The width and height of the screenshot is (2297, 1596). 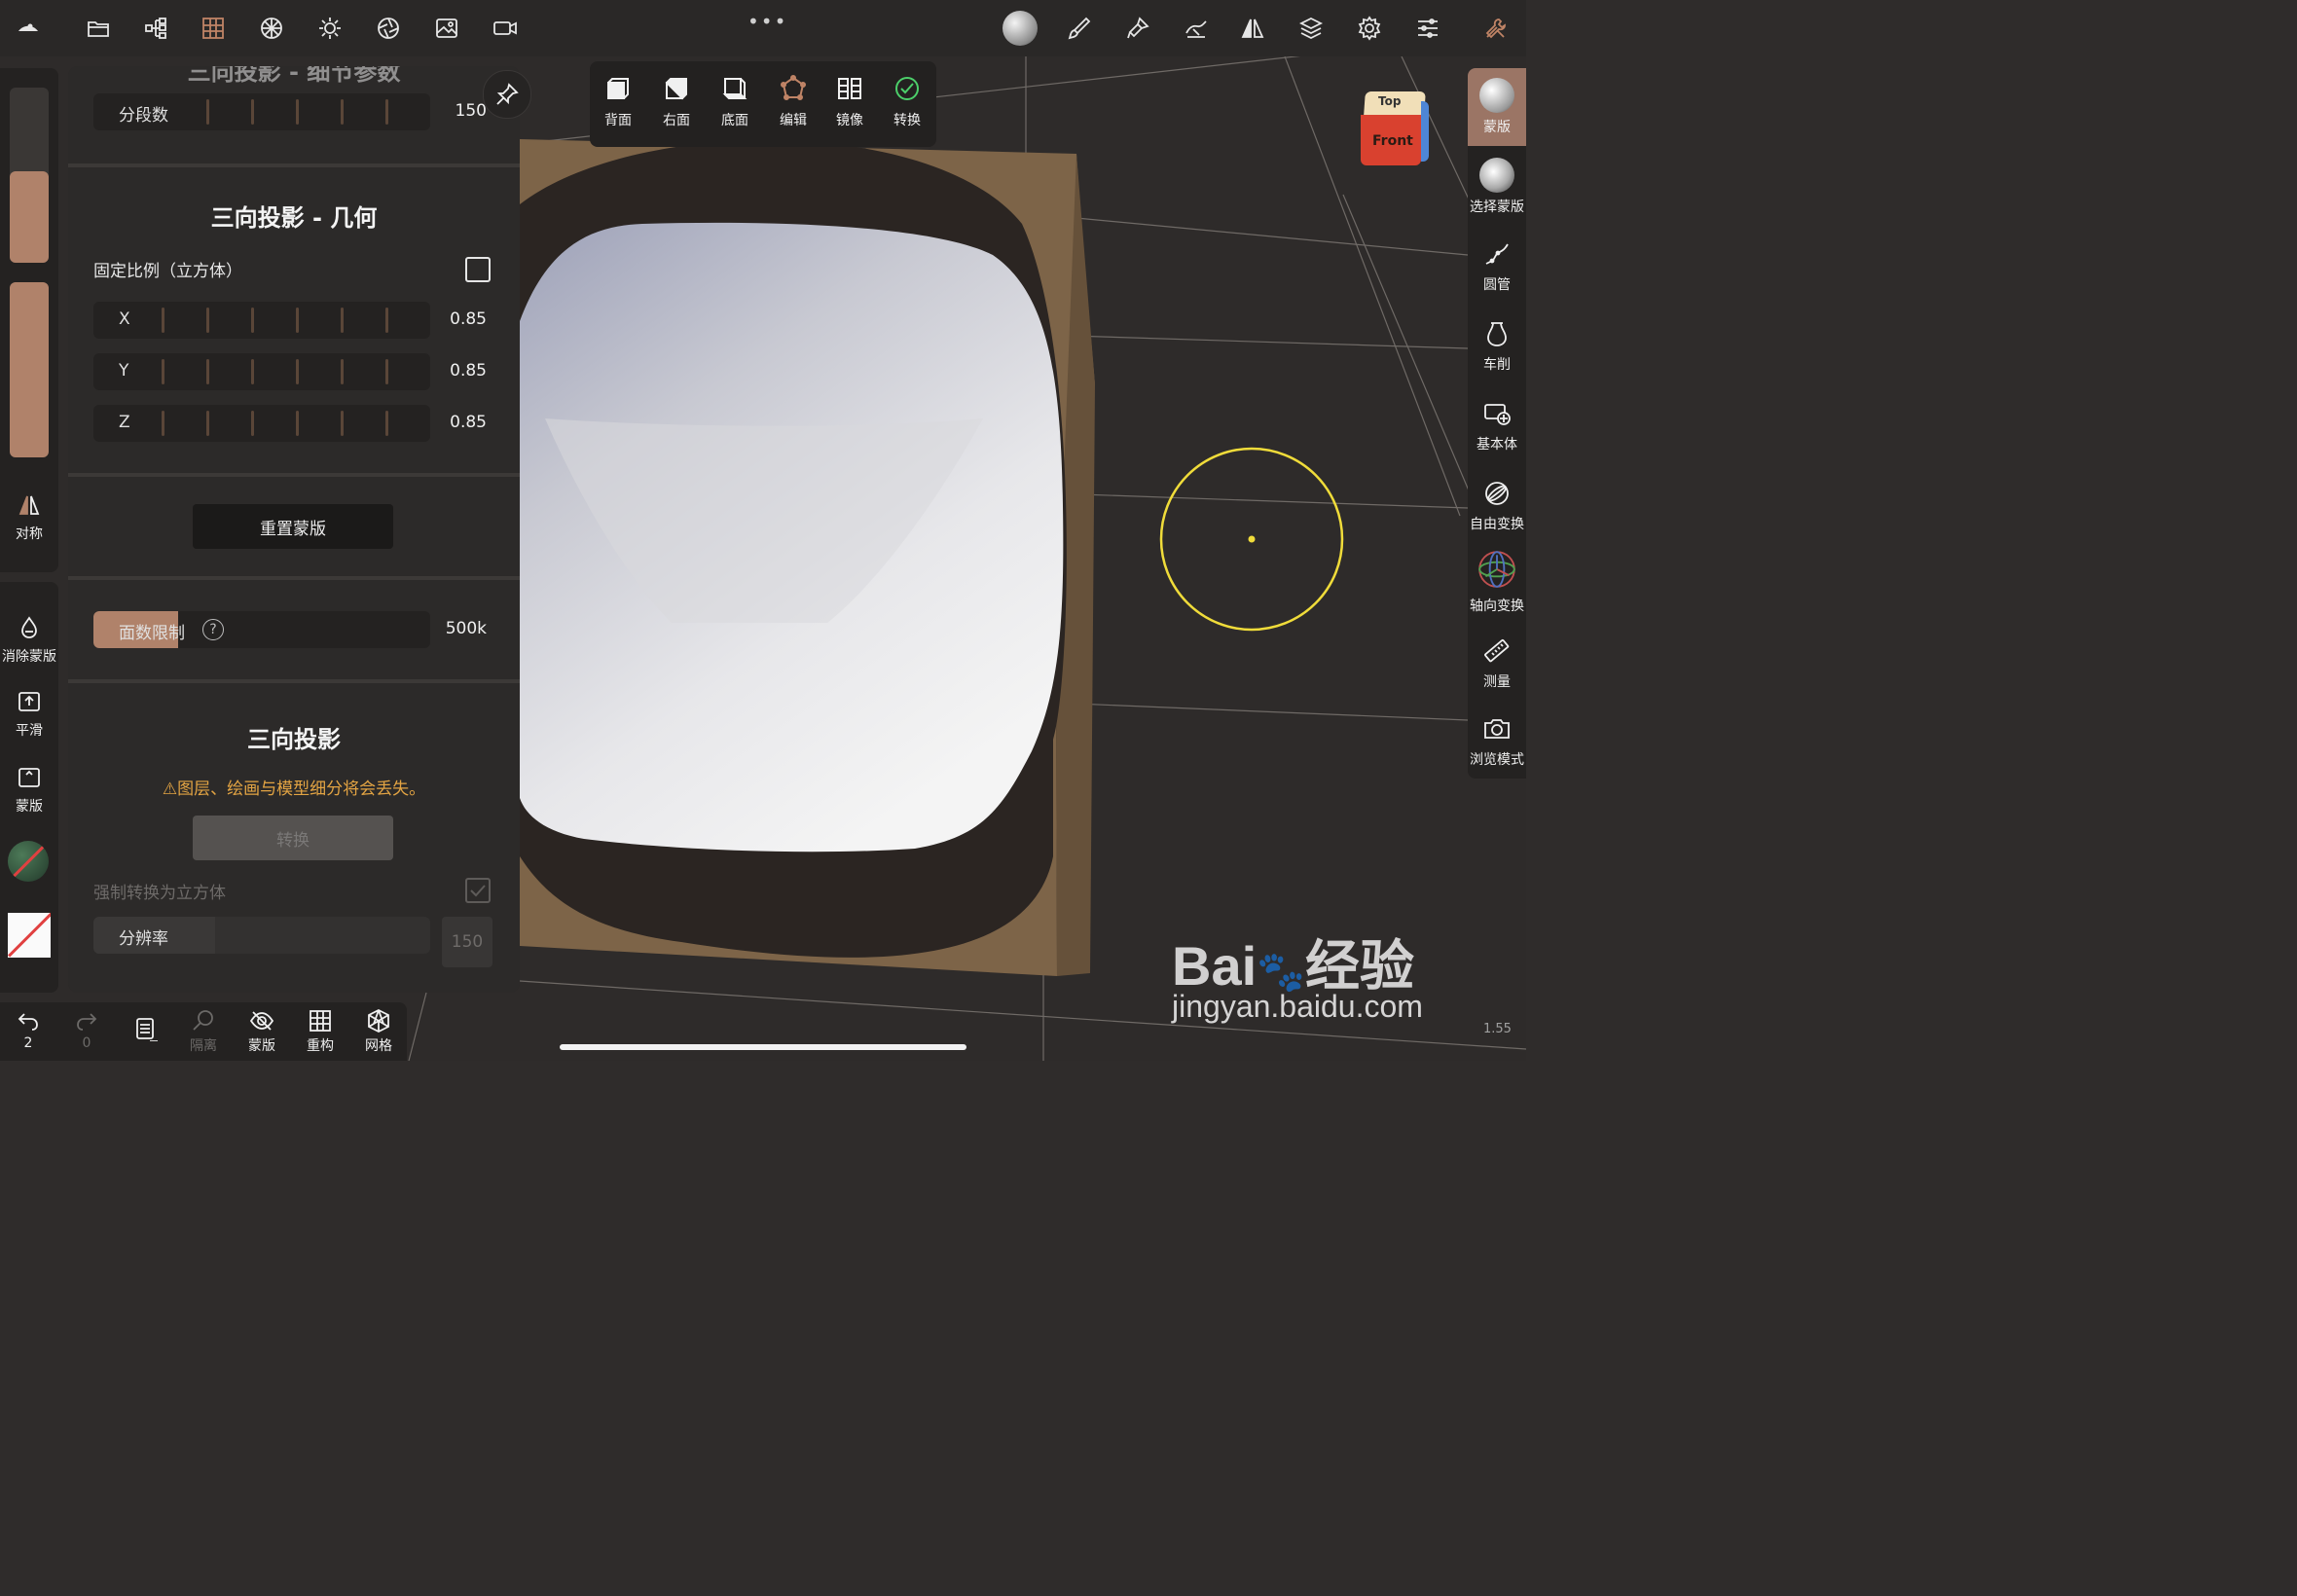 What do you see at coordinates (86, 1029) in the screenshot?
I see `redo-button: 0` at bounding box center [86, 1029].